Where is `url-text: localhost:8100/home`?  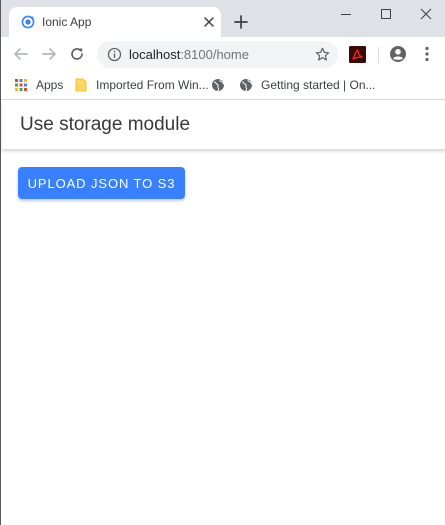 url-text: localhost:8100/home is located at coordinates (189, 54).